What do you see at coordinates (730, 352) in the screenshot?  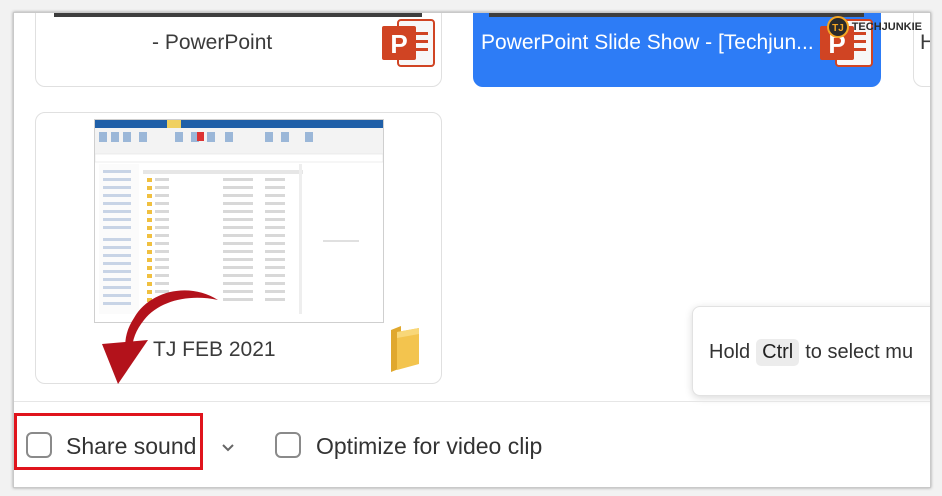 I see `tooltip-prefix: Hold` at bounding box center [730, 352].